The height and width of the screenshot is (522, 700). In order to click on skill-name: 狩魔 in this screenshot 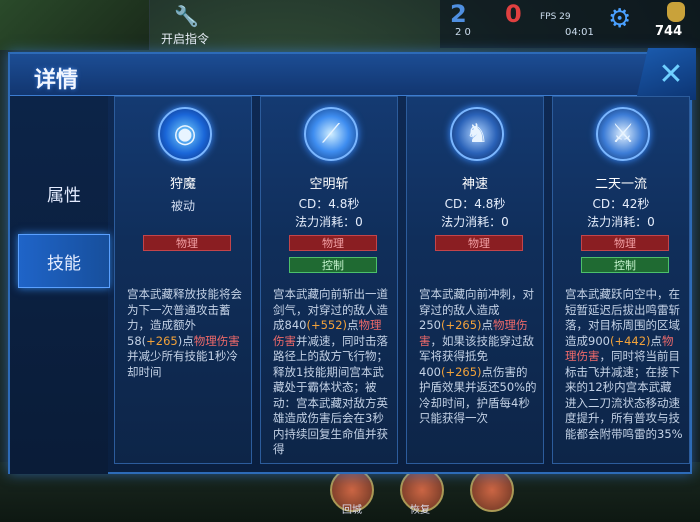, I will do `click(182, 184)`.